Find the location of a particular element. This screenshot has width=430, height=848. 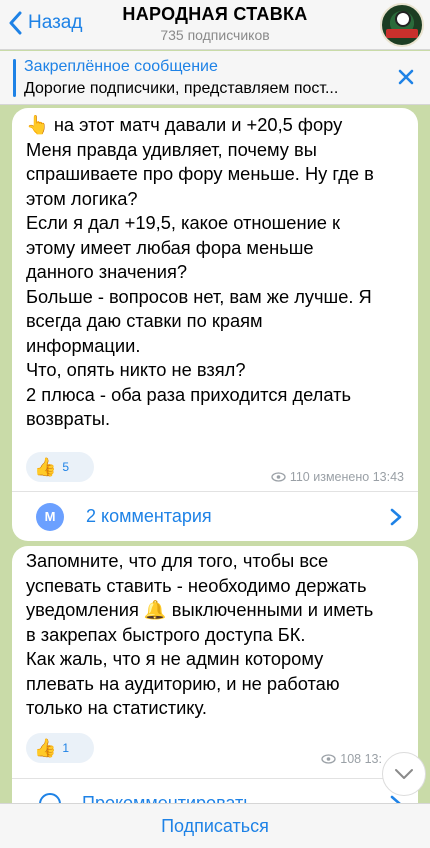

comments-button: М 2 комментария is located at coordinates (215, 516).